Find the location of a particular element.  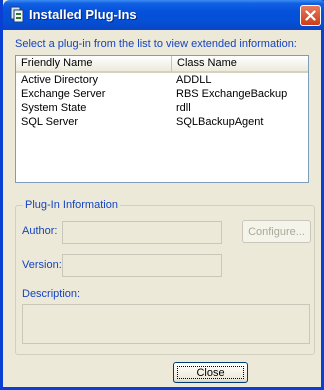

version-label: Version: is located at coordinates (42, 265).